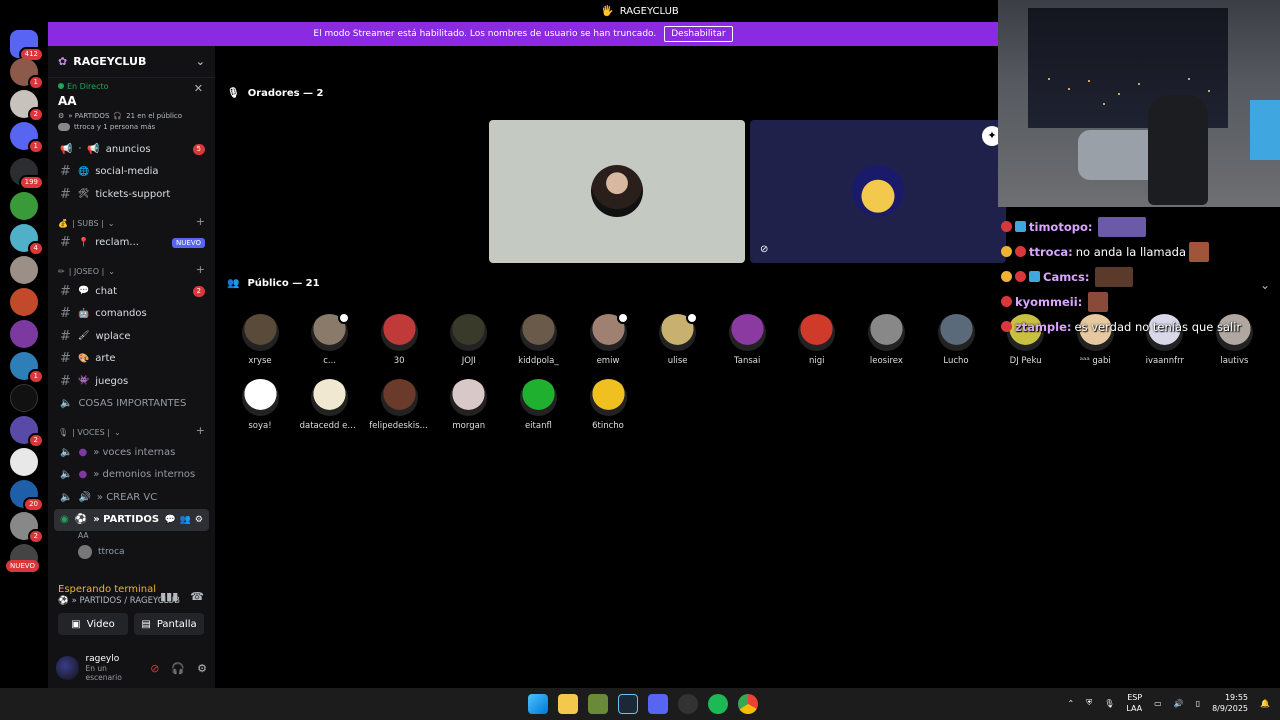 The image size is (1280, 720). I want to click on lang-code: ESP, so click(1135, 697).